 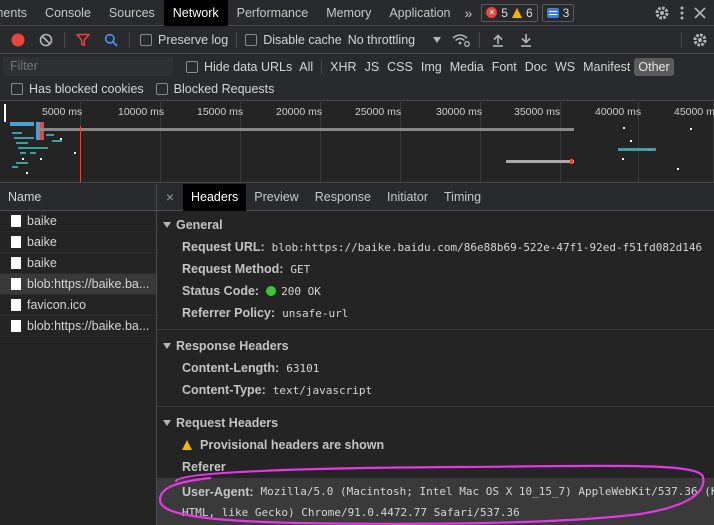 I want to click on search-button, so click(x=111, y=40).